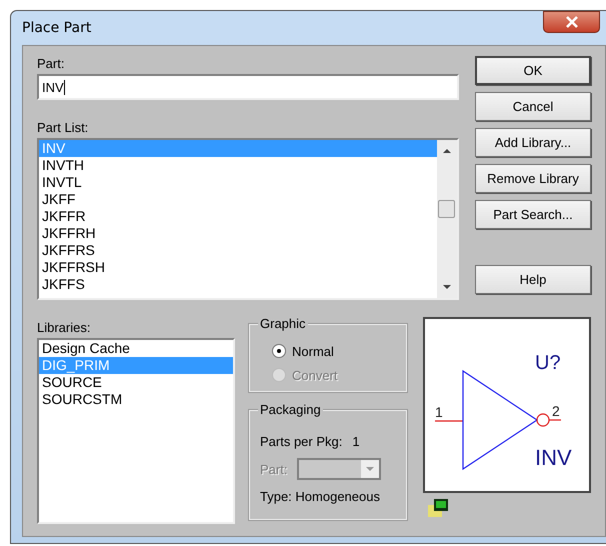 This screenshot has height=546, width=606. Describe the element at coordinates (301, 441) in the screenshot. I see `parts-per-pkg-label: Parts per Pkg:` at that location.